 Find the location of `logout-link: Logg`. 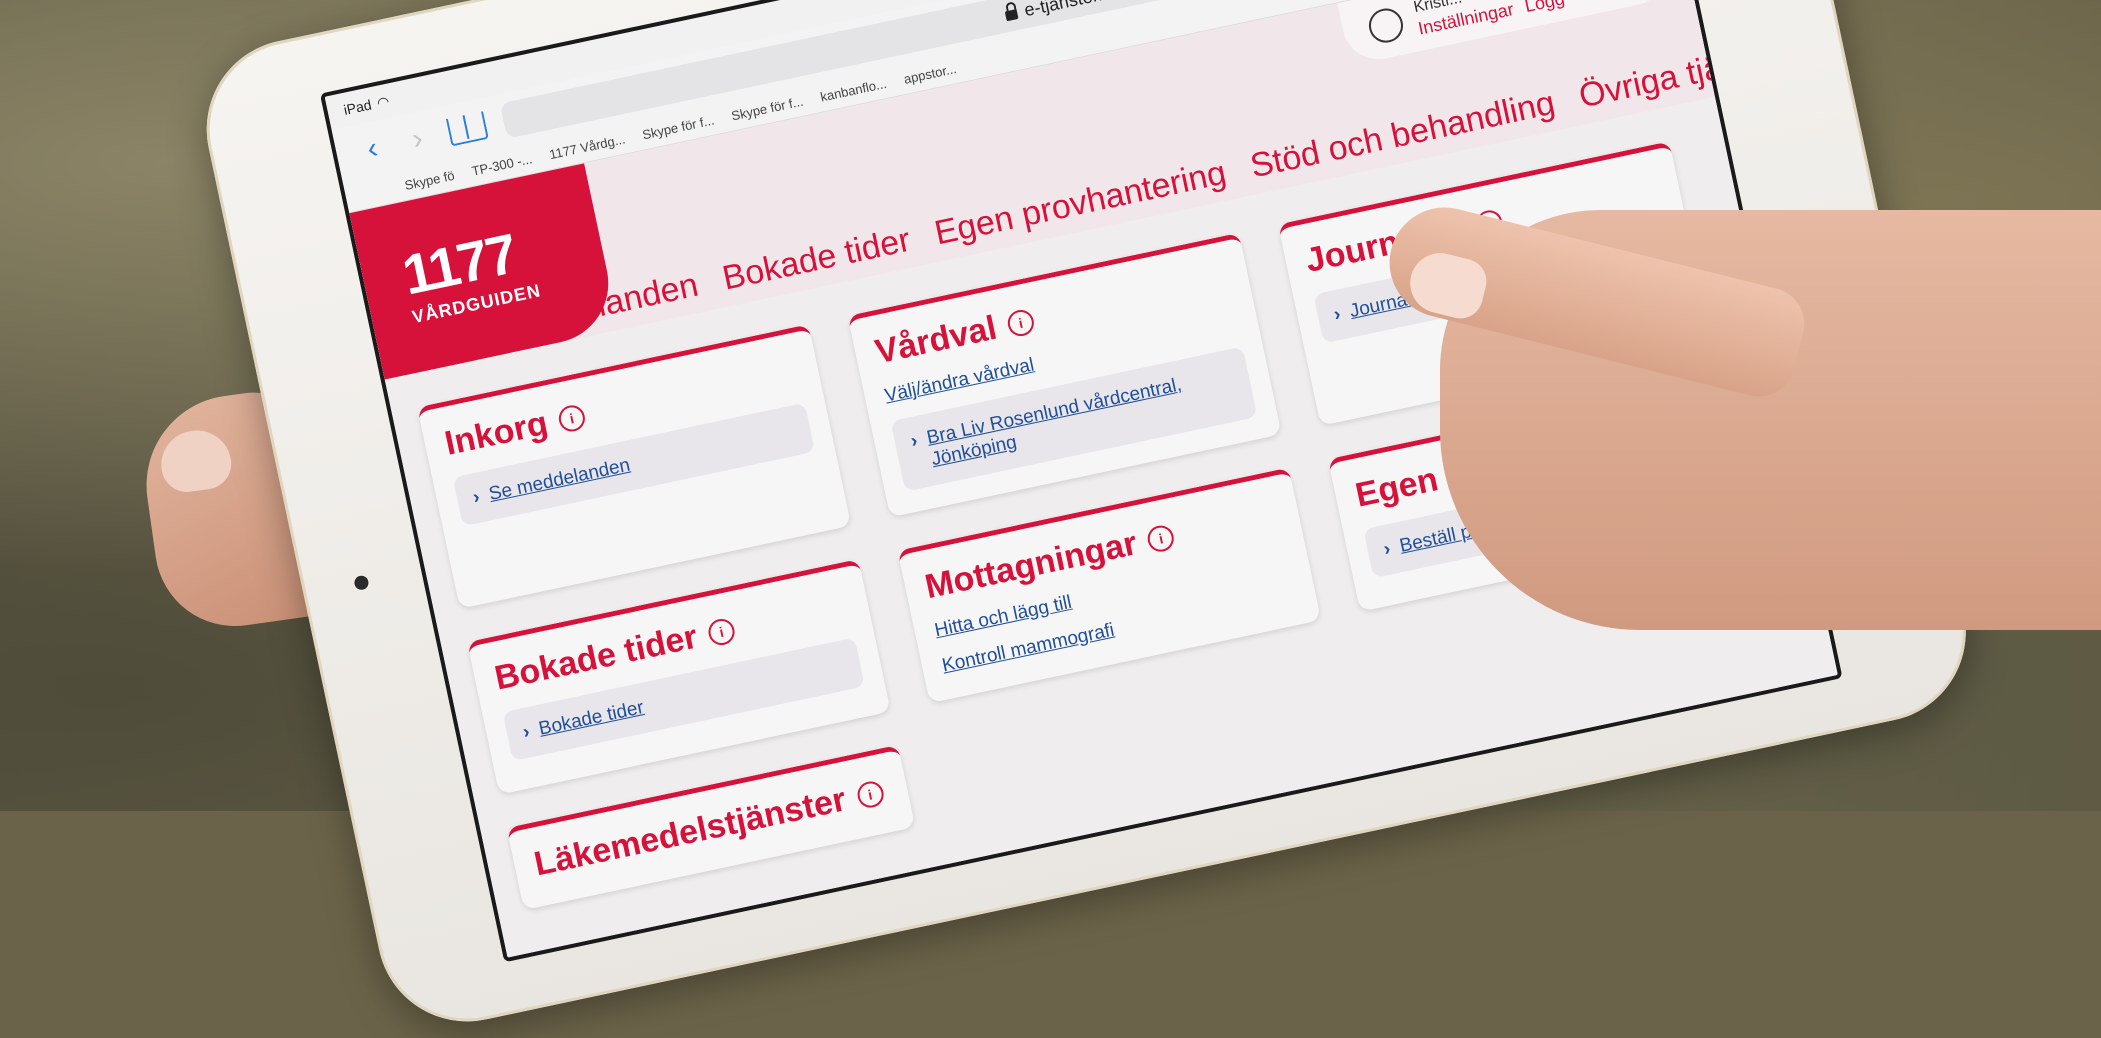

logout-link: Logg is located at coordinates (1545, 8).